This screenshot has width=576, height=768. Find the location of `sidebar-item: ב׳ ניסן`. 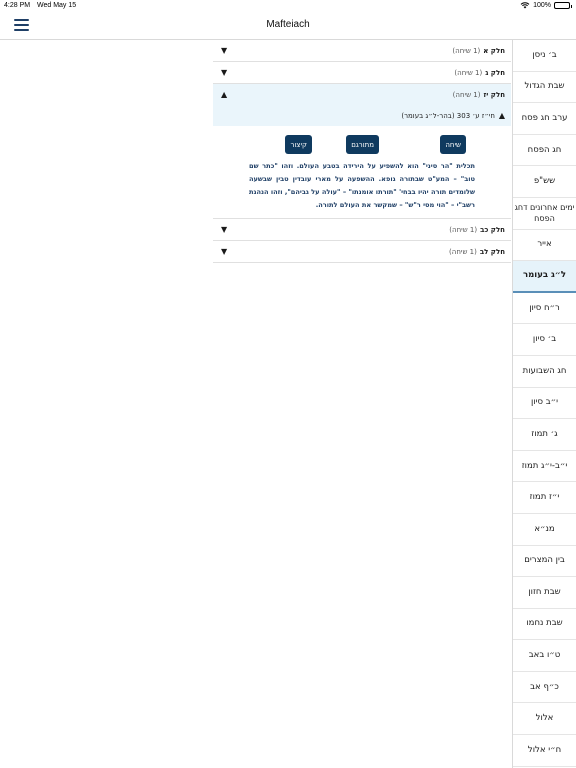

sidebar-item: ב׳ ניסן is located at coordinates (544, 56).